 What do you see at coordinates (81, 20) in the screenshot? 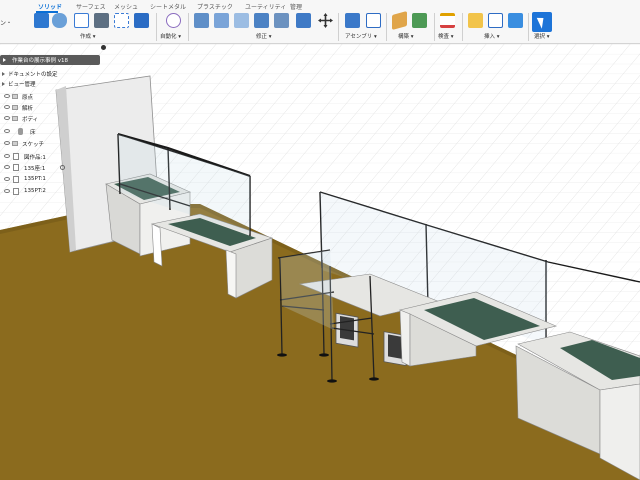
I see `sketch-icon` at bounding box center [81, 20].